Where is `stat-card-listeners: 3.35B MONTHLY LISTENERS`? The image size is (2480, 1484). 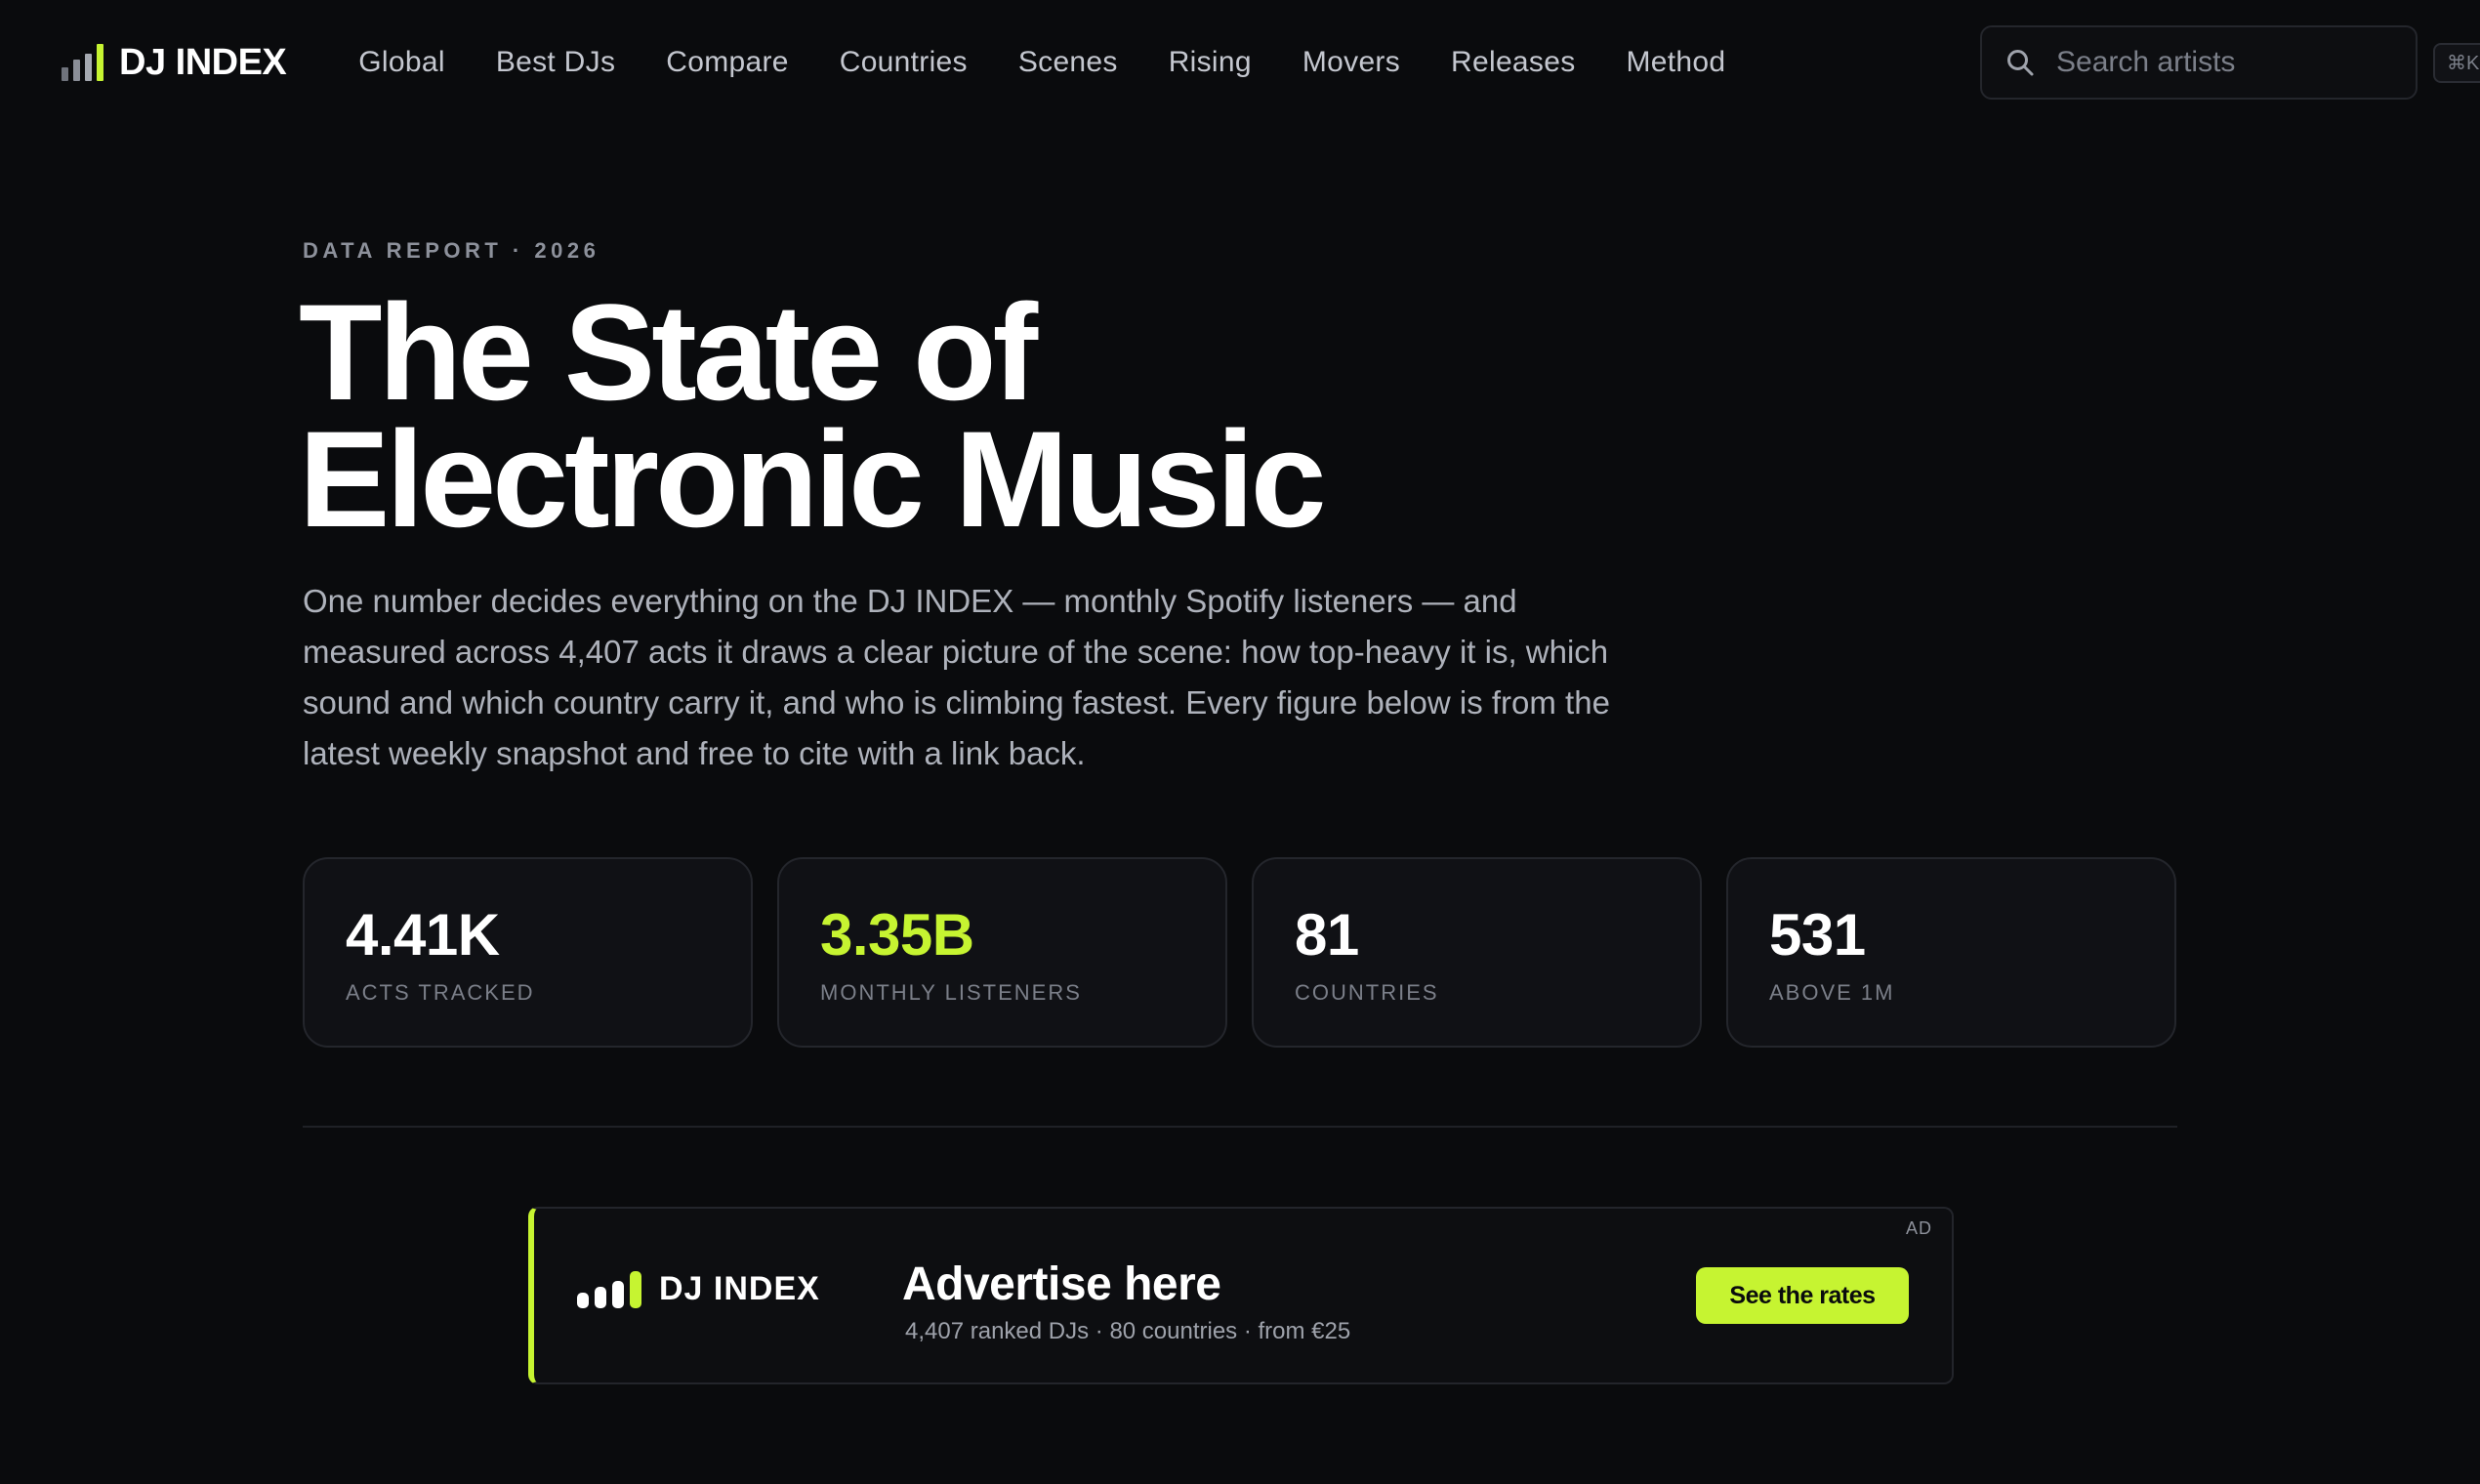 stat-card-listeners: 3.35B MONTHLY LISTENERS is located at coordinates (1002, 953).